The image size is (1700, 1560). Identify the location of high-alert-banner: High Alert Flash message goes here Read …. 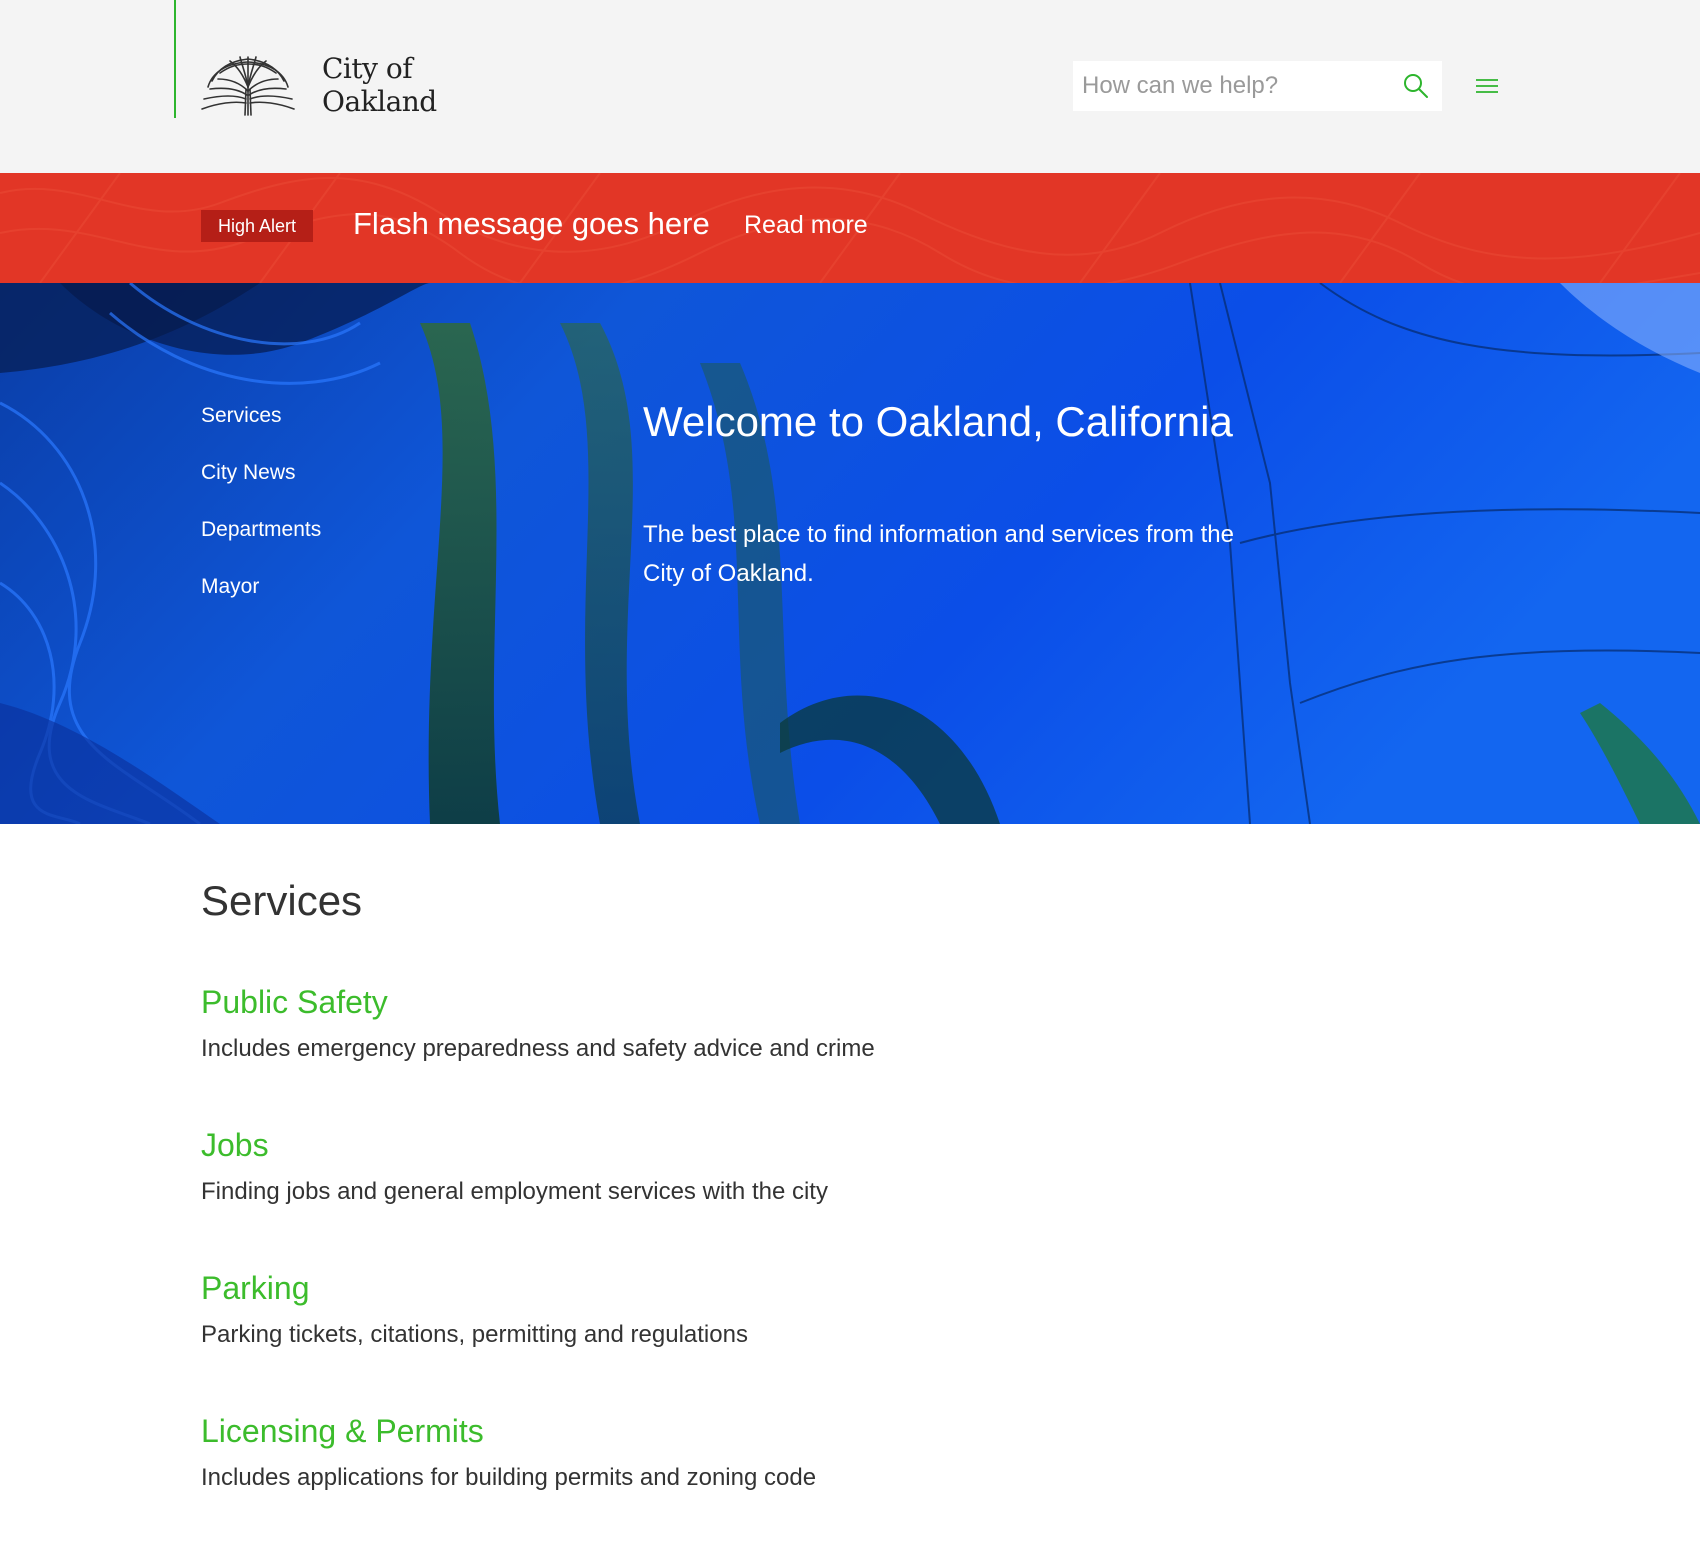
(850, 228).